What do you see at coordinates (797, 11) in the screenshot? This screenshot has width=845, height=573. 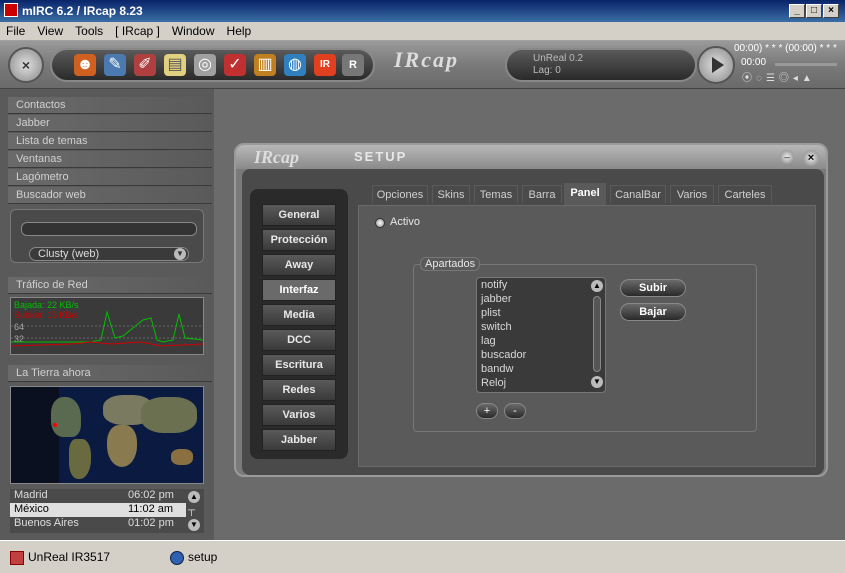 I see `minimize-button: _` at bounding box center [797, 11].